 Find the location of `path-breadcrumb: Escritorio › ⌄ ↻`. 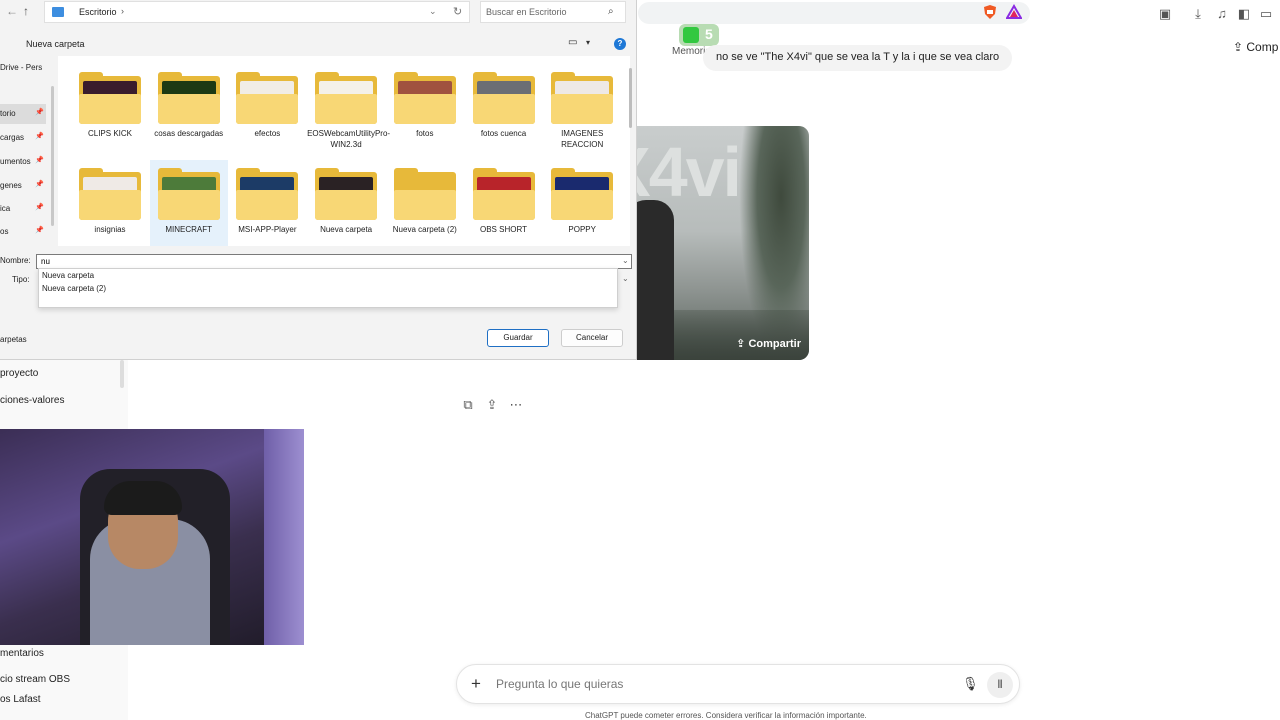

path-breadcrumb: Escritorio › ⌄ ↻ is located at coordinates (257, 12).